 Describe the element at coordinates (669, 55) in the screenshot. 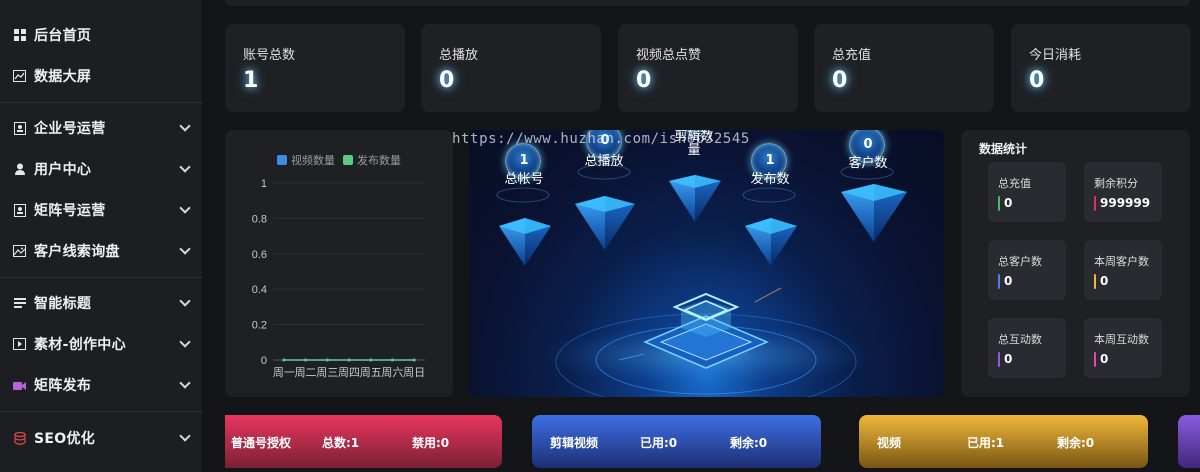

I see `stat-label: 视频总点赞` at that location.